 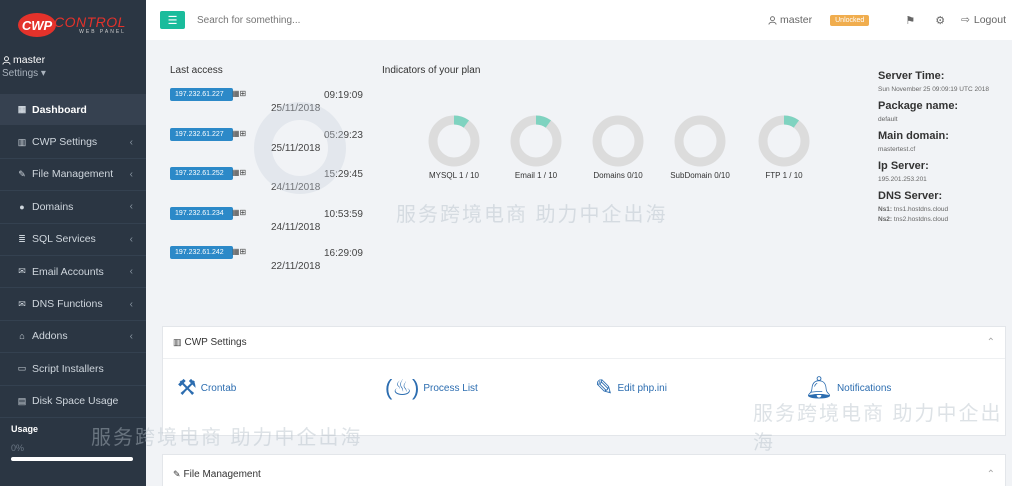 What do you see at coordinates (218, 388) in the screenshot?
I see `shortcut-label: Crontab` at bounding box center [218, 388].